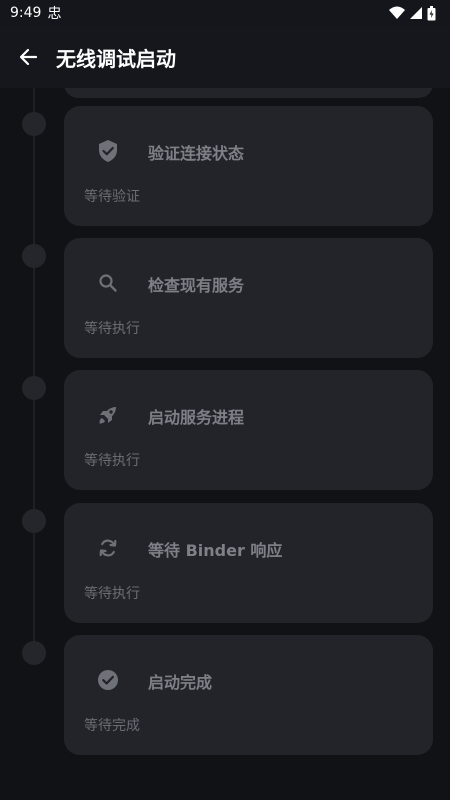  I want to click on status-bar: 9:49 忠, so click(225, 13).